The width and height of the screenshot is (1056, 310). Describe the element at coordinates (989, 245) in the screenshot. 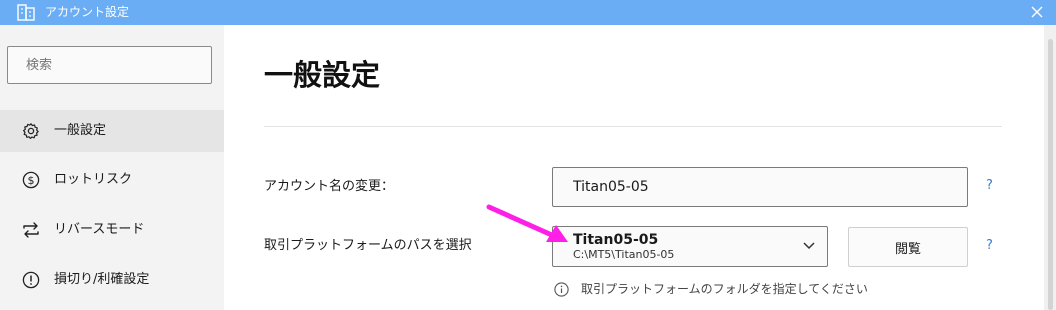

I see `platform-help-link: ?` at that location.